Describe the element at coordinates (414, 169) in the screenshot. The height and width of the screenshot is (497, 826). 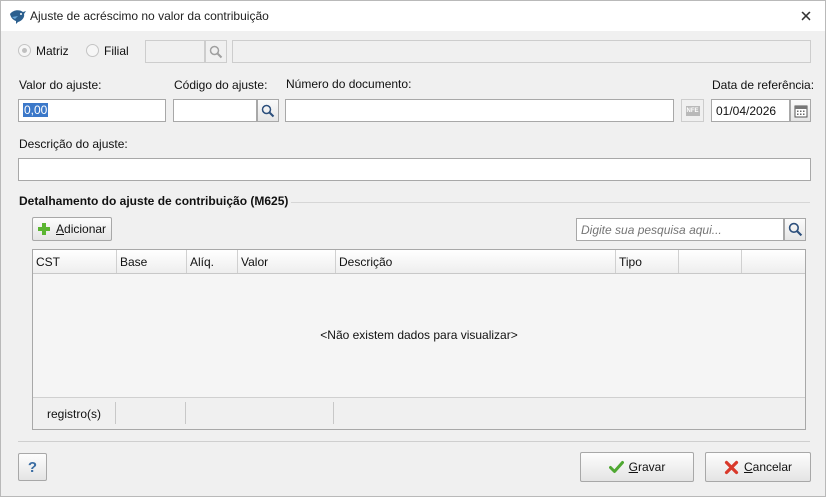
I see `descricao-ajuste-input` at that location.